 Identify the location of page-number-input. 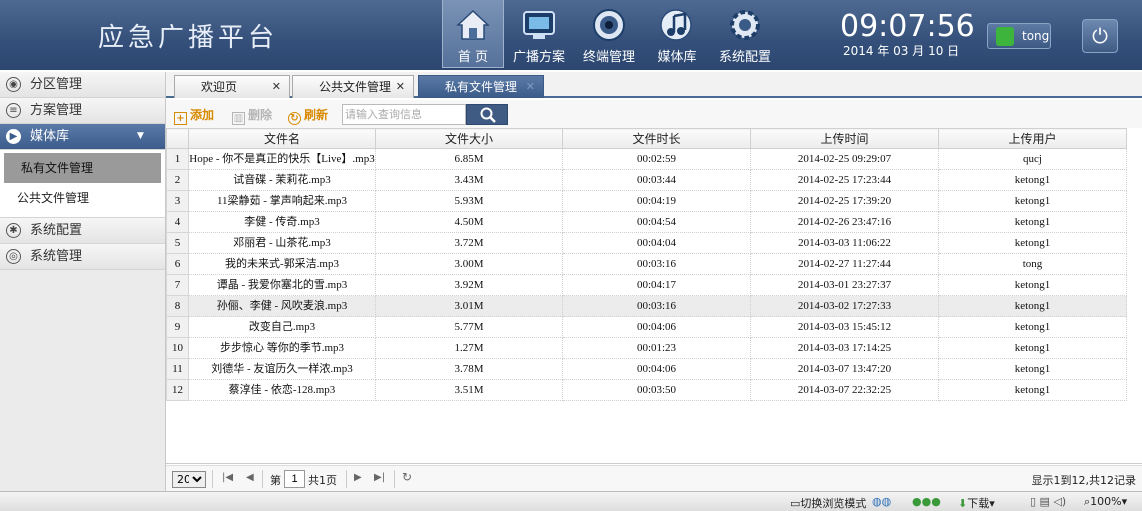
(294, 479).